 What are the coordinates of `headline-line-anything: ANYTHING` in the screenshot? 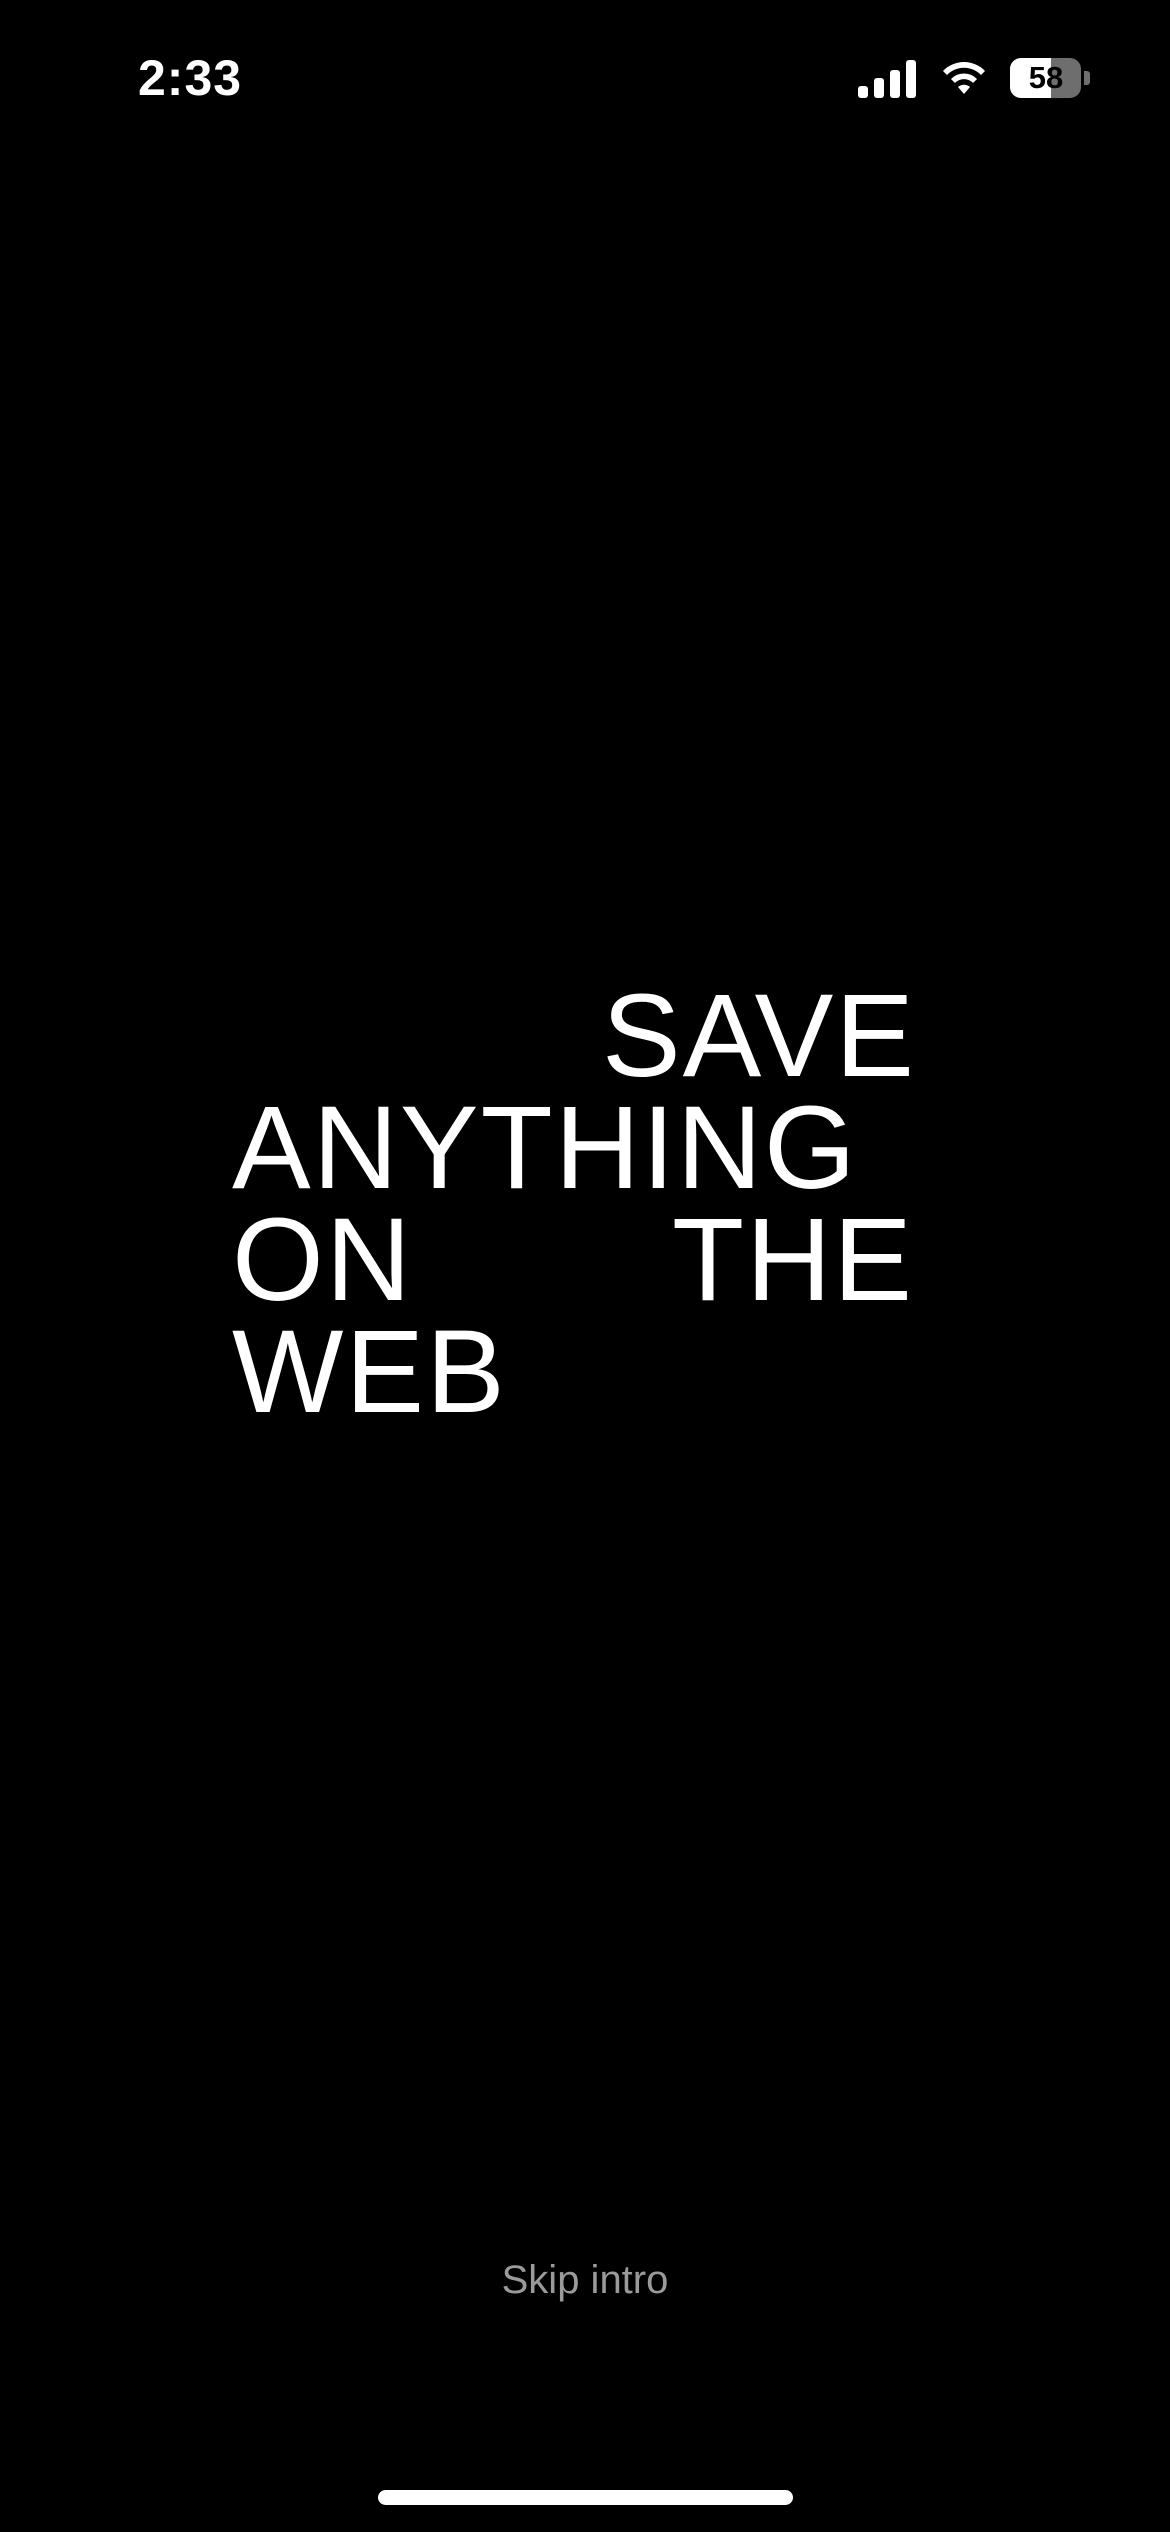 It's located at (545, 1148).